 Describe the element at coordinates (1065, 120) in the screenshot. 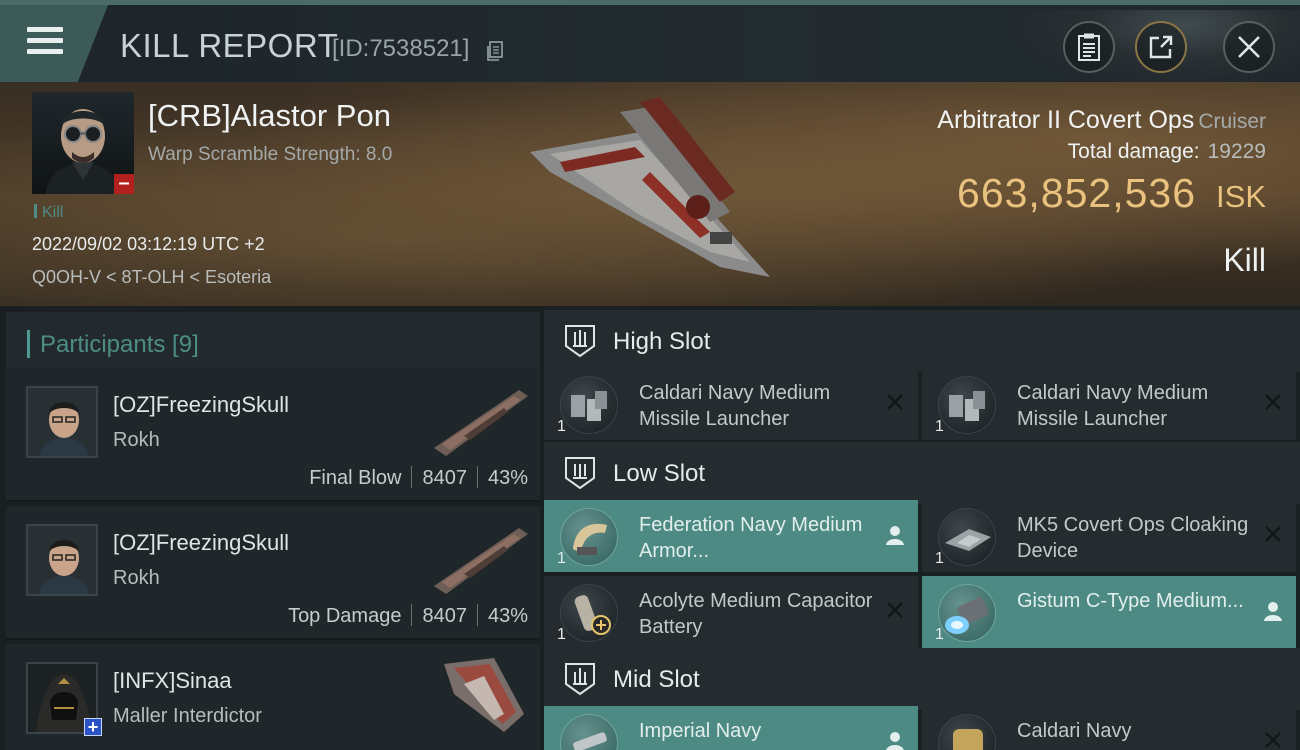

I see `ship-name: Arbitrator II Covert Ops` at that location.